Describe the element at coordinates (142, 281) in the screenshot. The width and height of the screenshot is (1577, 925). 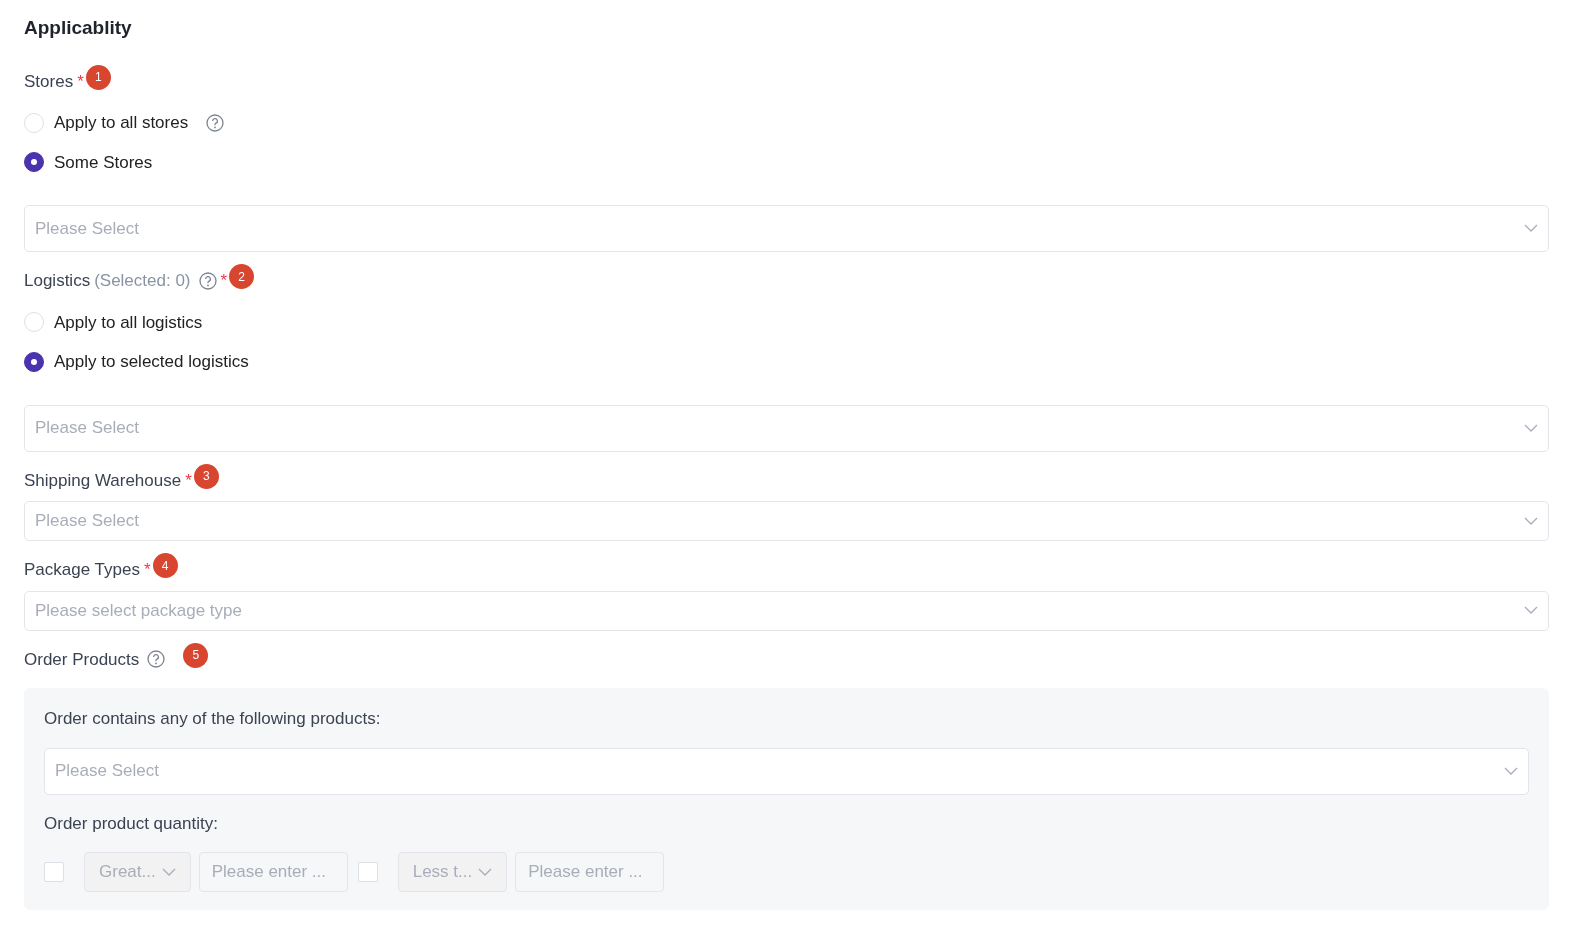
I see `selected-count: (Selected: 0)` at that location.